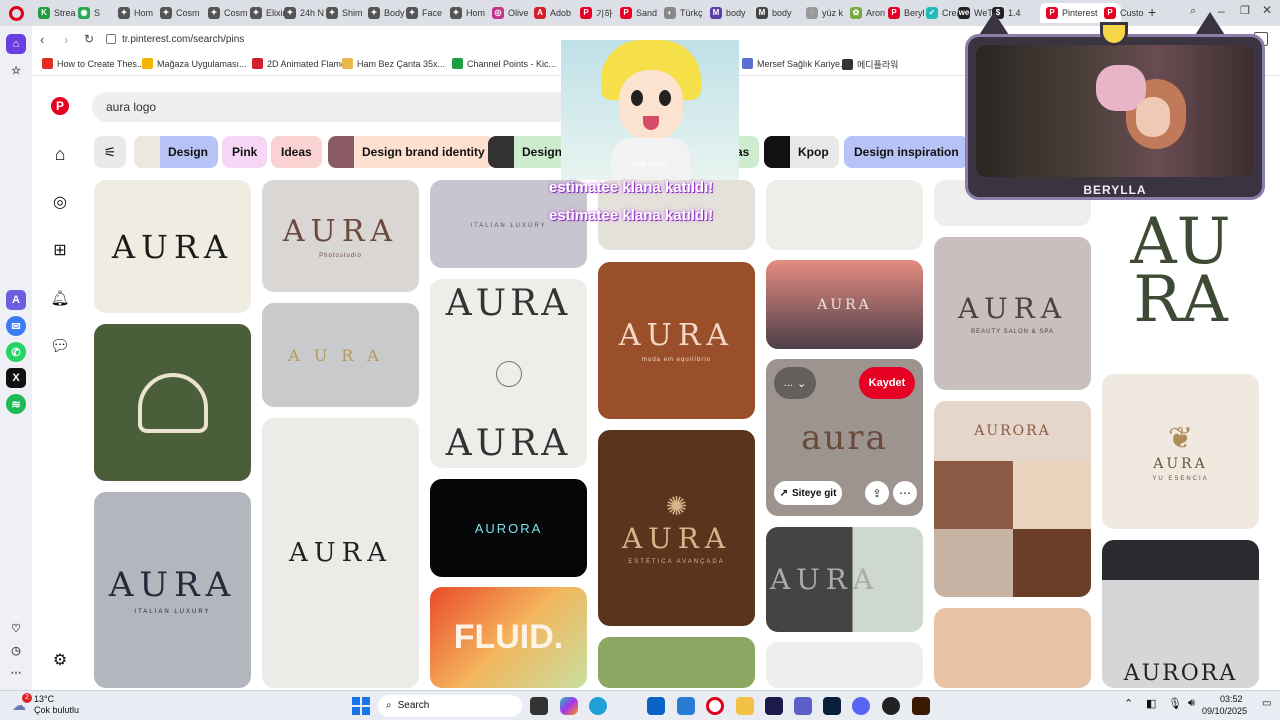  I want to click on browser-tab: ✦ 24h N, so click(304, 13).